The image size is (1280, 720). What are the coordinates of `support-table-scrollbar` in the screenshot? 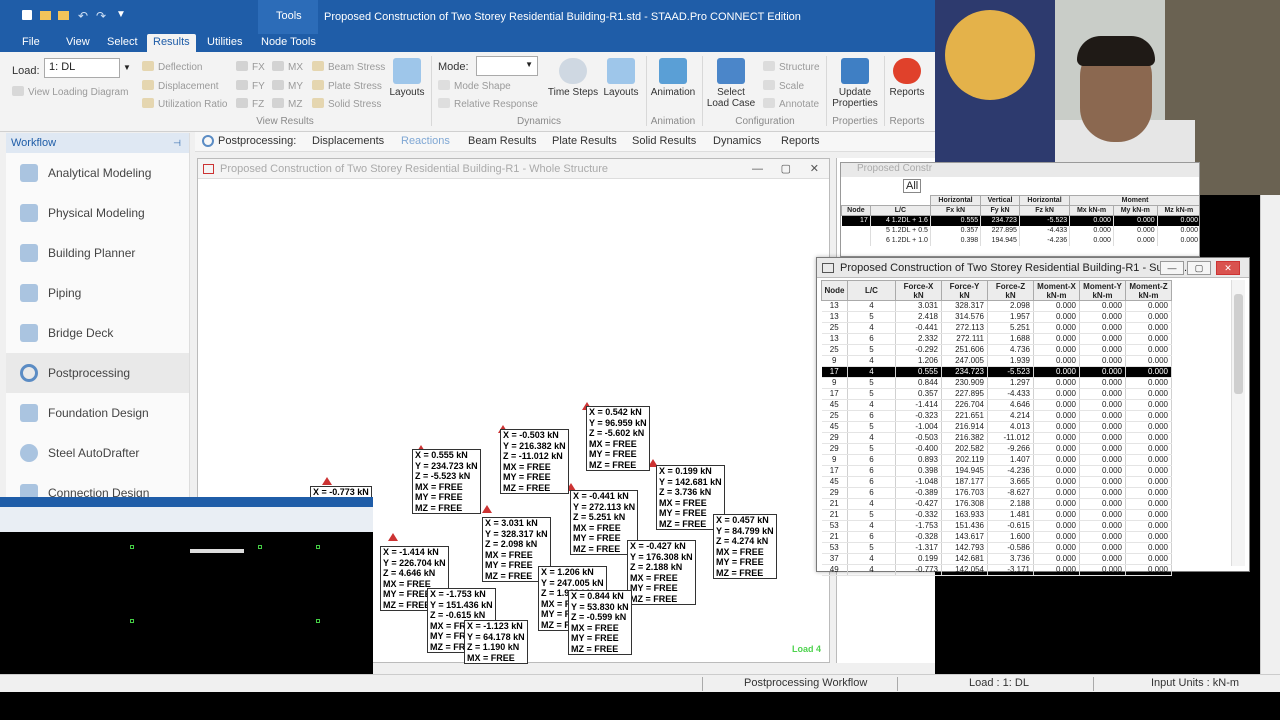 It's located at (1238, 423).